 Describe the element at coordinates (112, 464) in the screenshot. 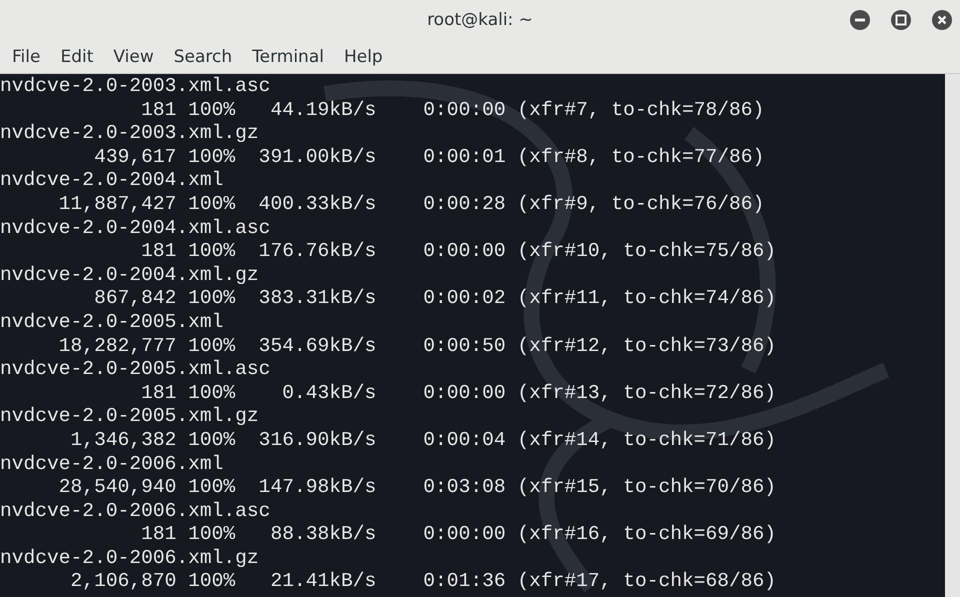

I see `terminal-line: nvdcve-2.0-2006.xml` at that location.